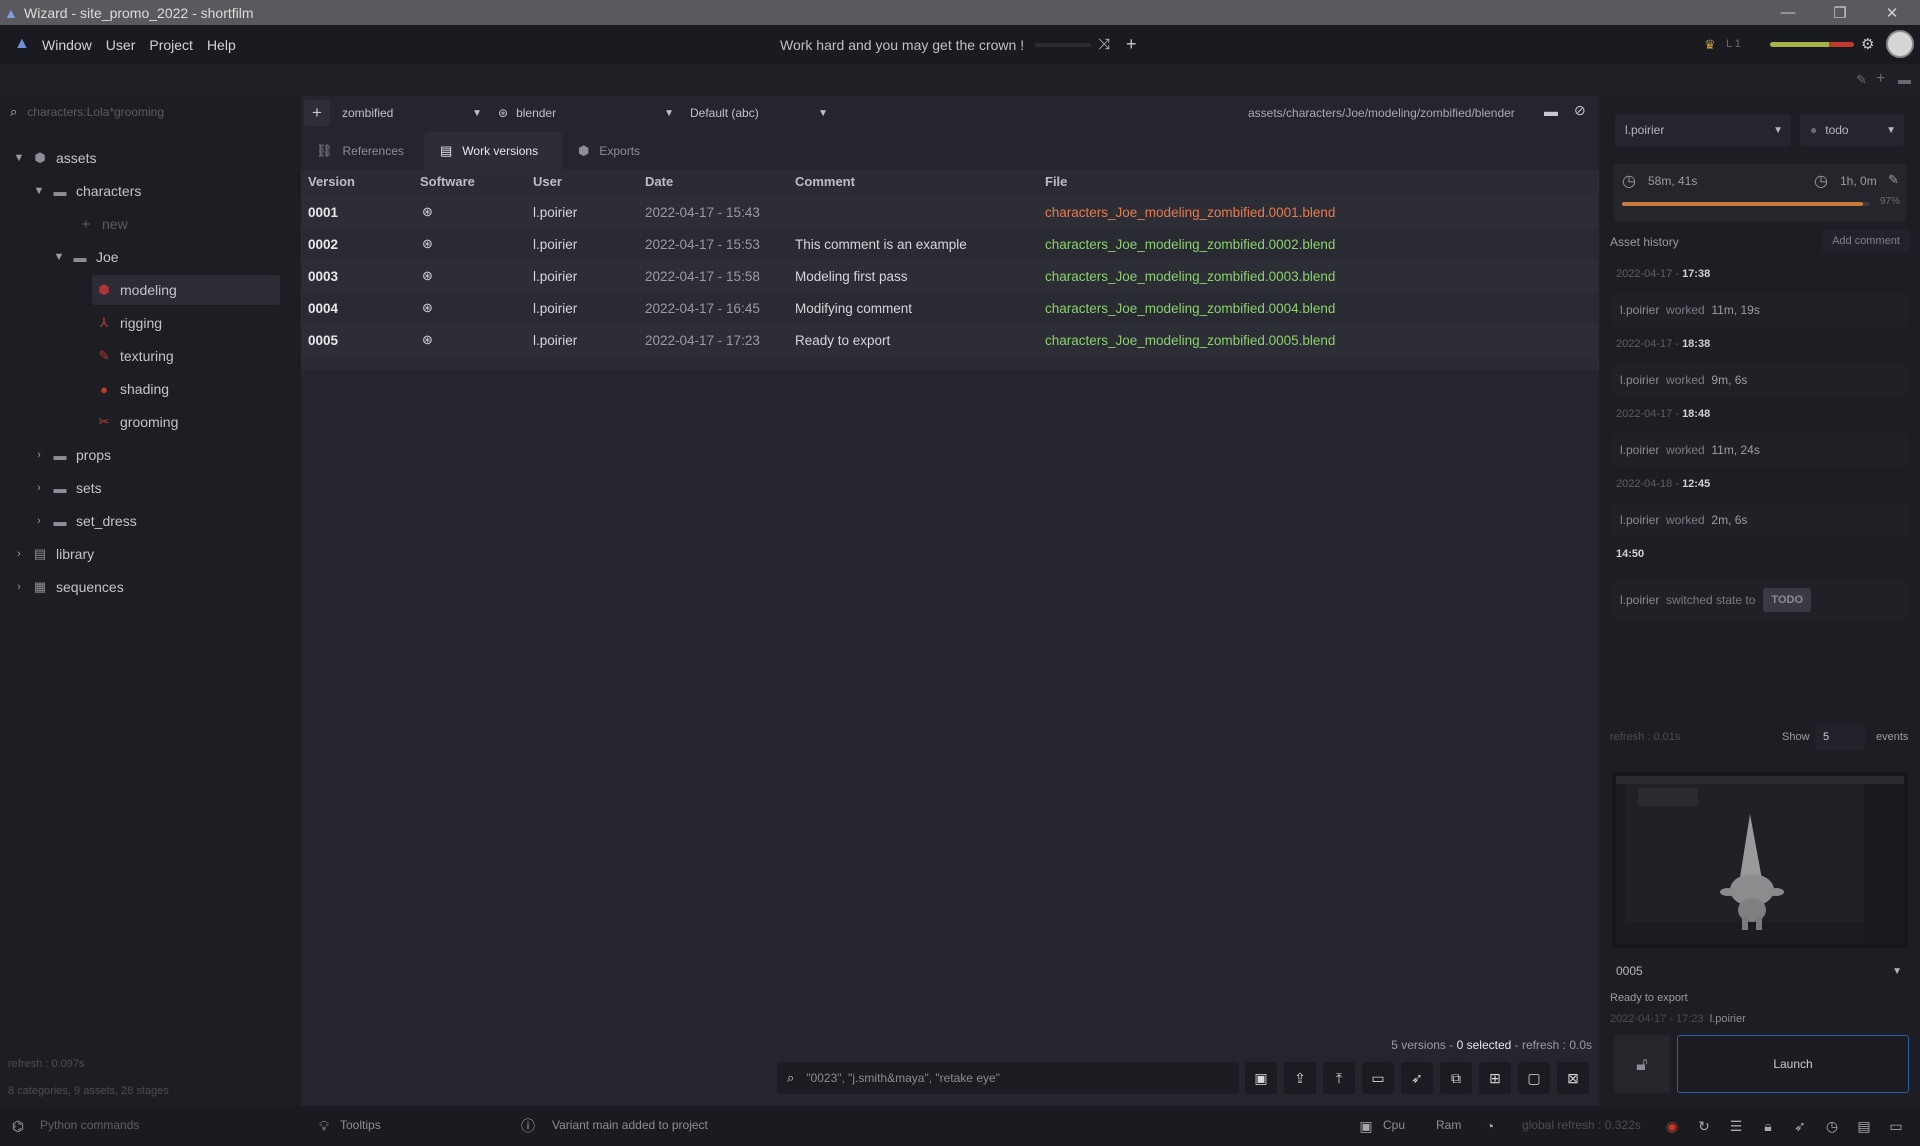 Image resolution: width=1920 pixels, height=1146 pixels. I want to click on restore-icon: ❐, so click(1840, 12).